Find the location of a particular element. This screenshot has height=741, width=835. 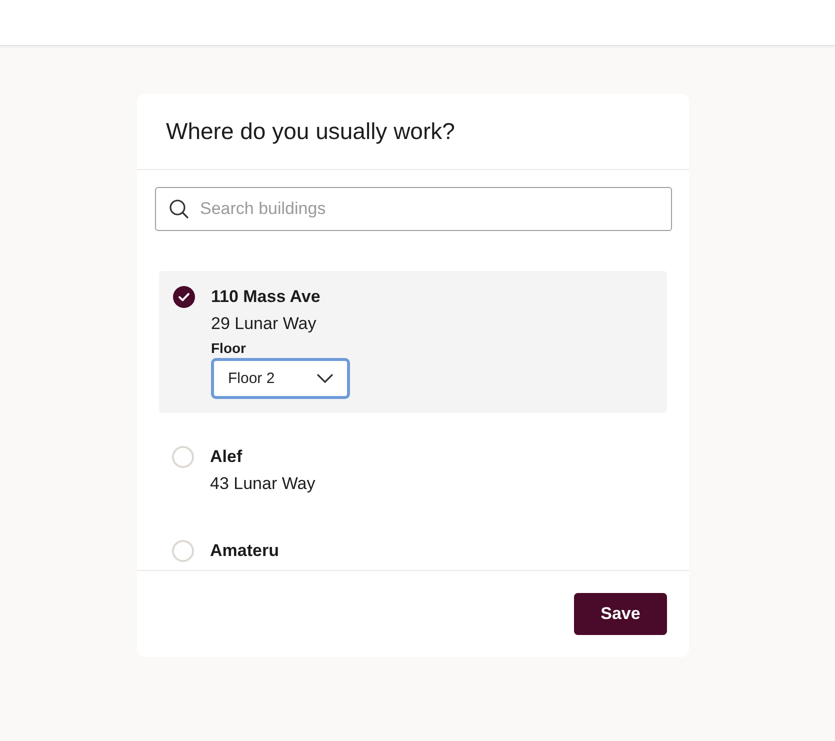

building-option: Alef 43 Lunar Way is located at coordinates (413, 470).